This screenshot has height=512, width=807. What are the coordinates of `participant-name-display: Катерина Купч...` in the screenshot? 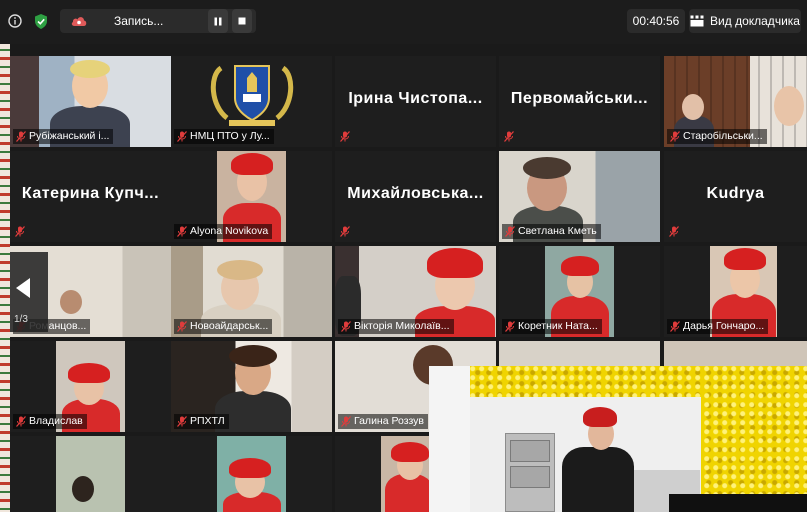 It's located at (90, 193).